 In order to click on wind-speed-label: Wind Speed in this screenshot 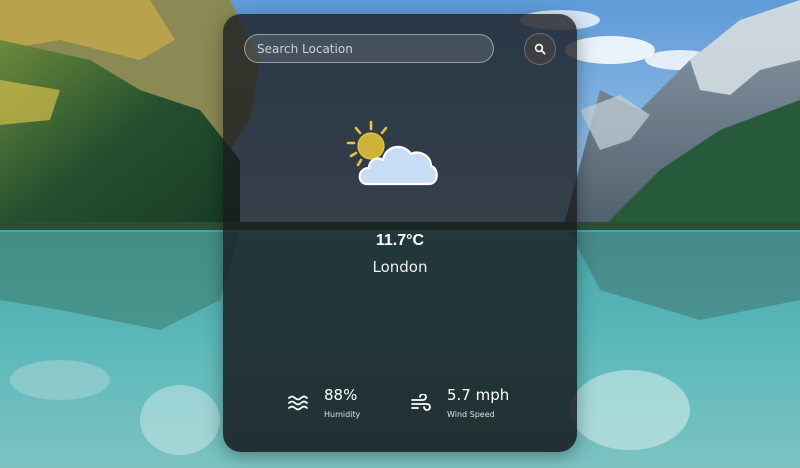, I will do `click(471, 414)`.